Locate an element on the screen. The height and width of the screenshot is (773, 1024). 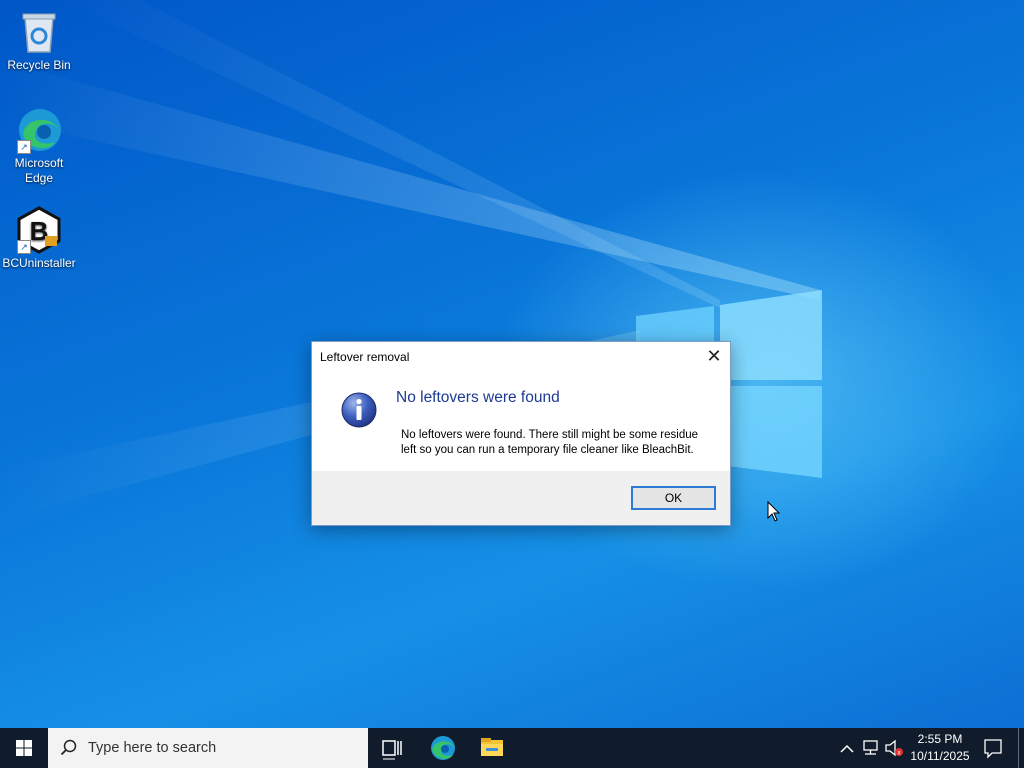
mouse-cursor-icon is located at coordinates (774, 511).